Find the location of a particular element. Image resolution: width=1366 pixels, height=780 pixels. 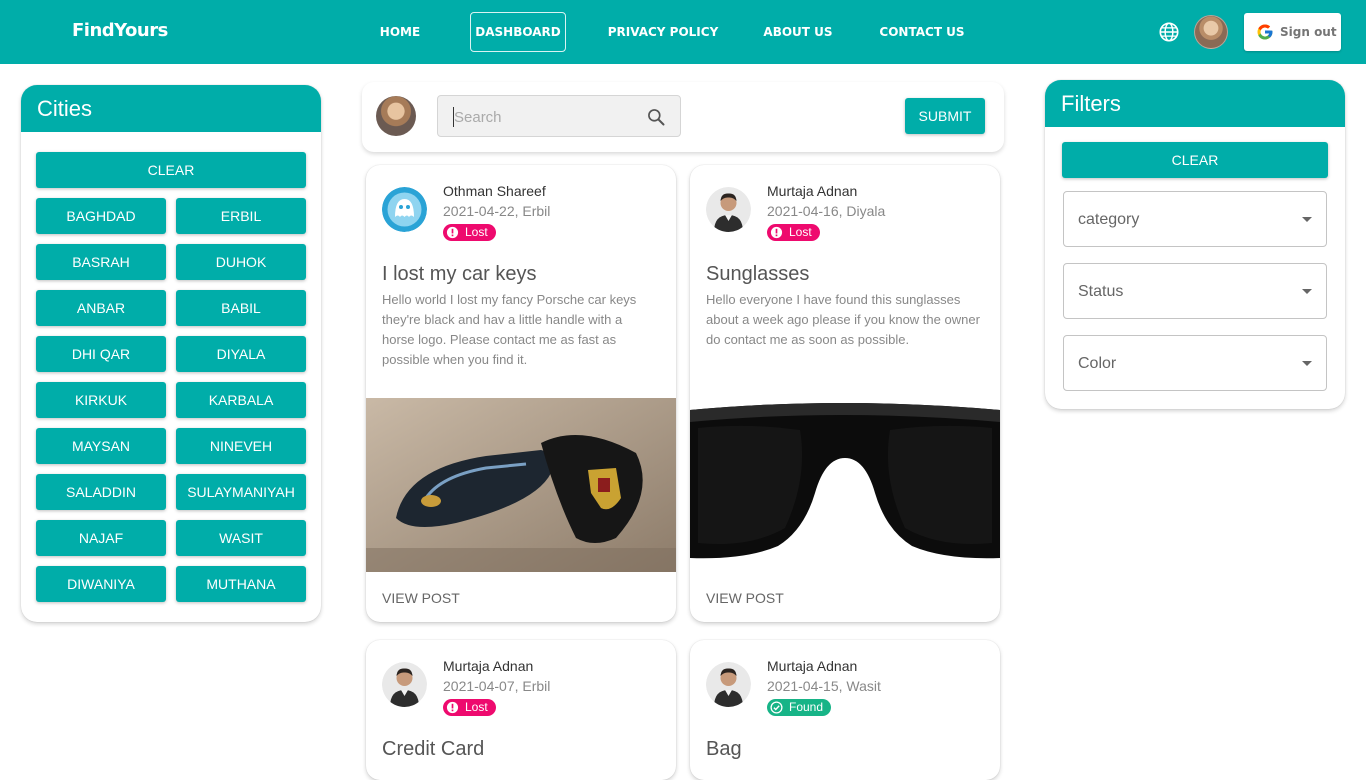

post-title: I lost my car keys is located at coordinates (459, 274).